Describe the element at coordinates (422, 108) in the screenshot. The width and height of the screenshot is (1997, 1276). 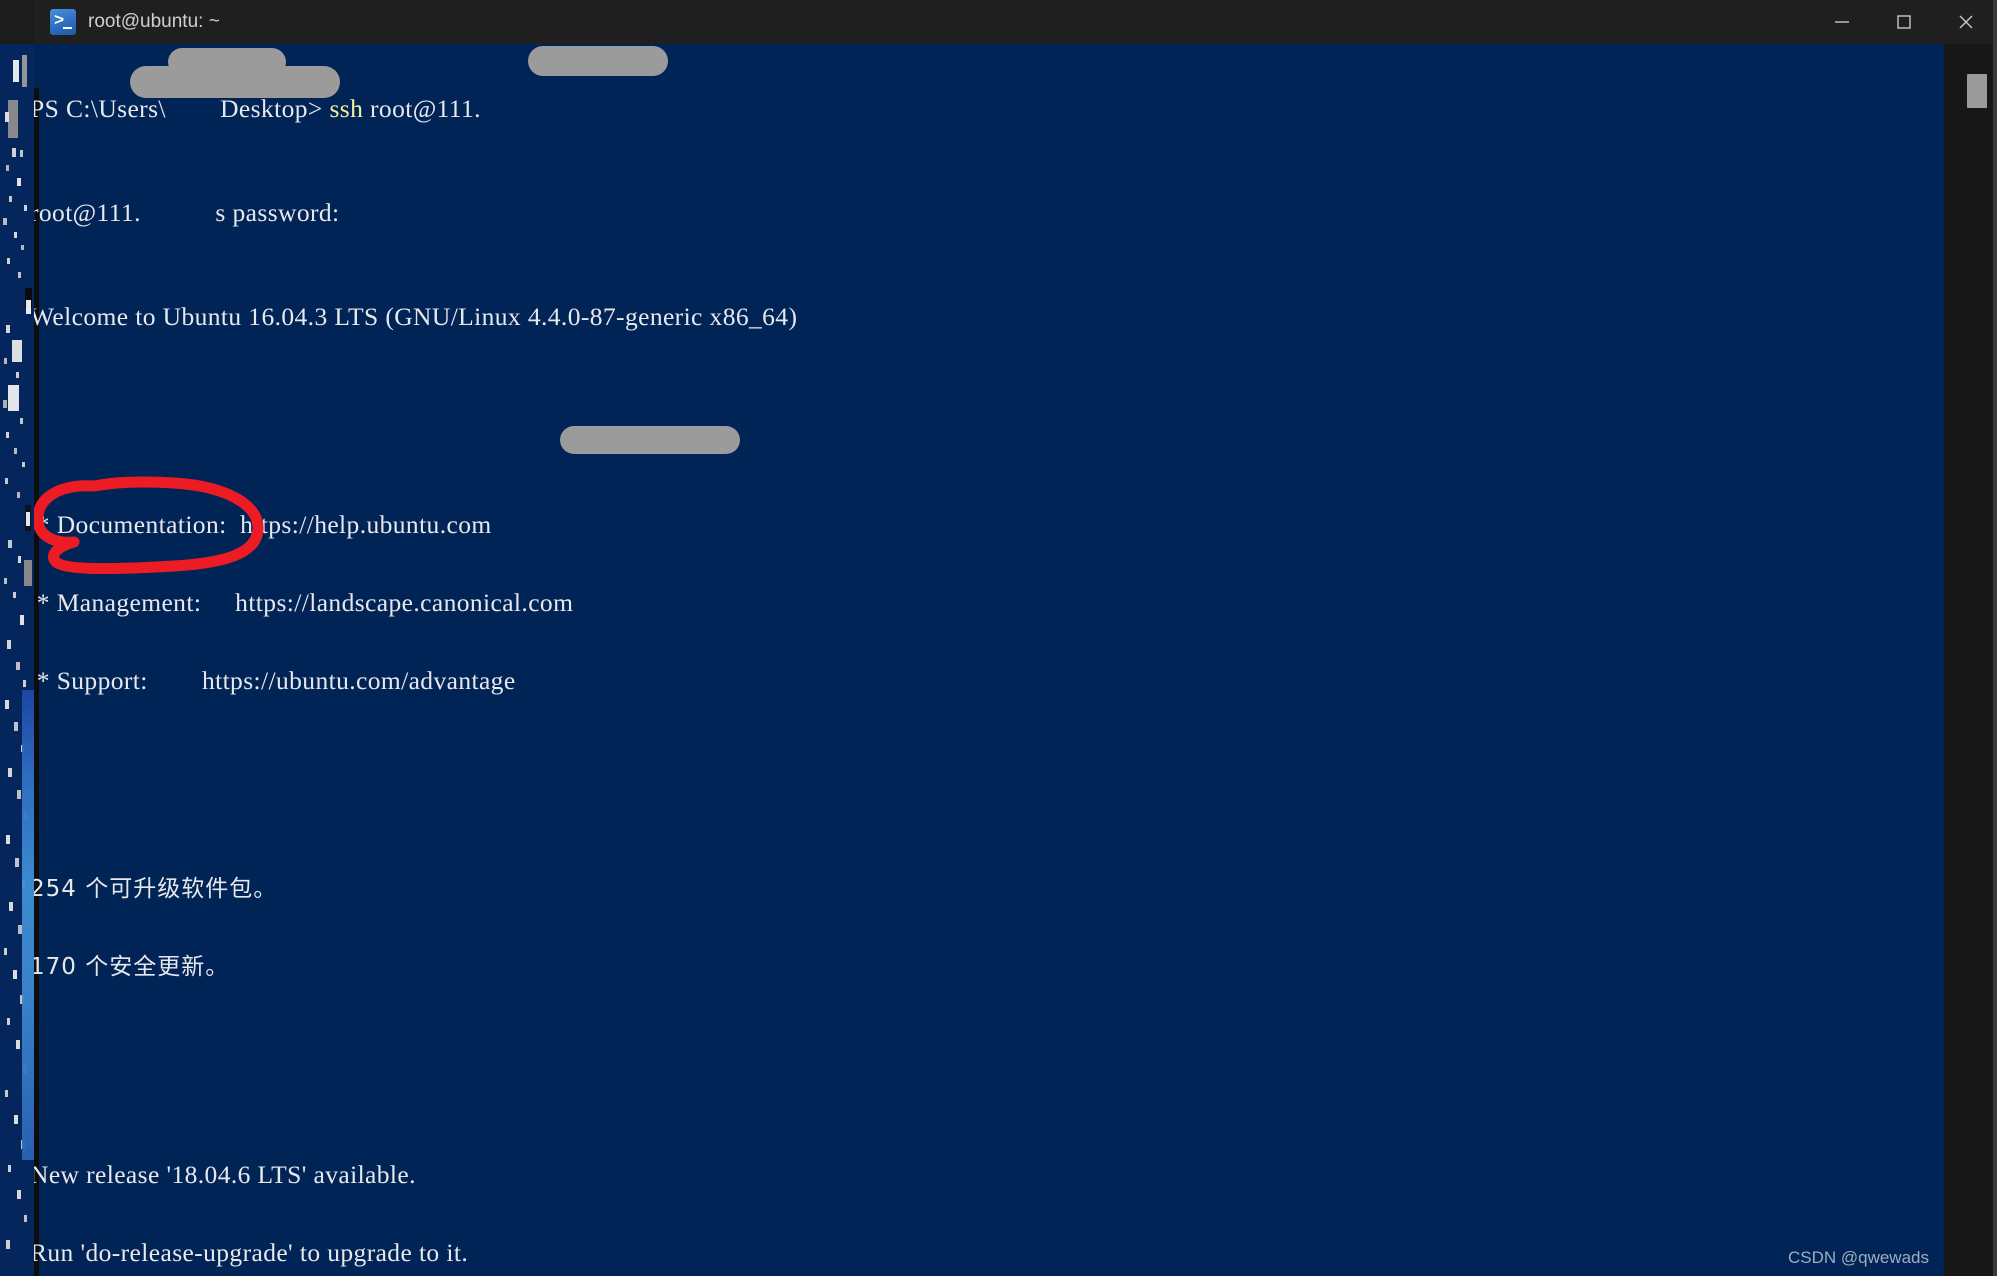
I see `ssh-target: root@111.` at that location.